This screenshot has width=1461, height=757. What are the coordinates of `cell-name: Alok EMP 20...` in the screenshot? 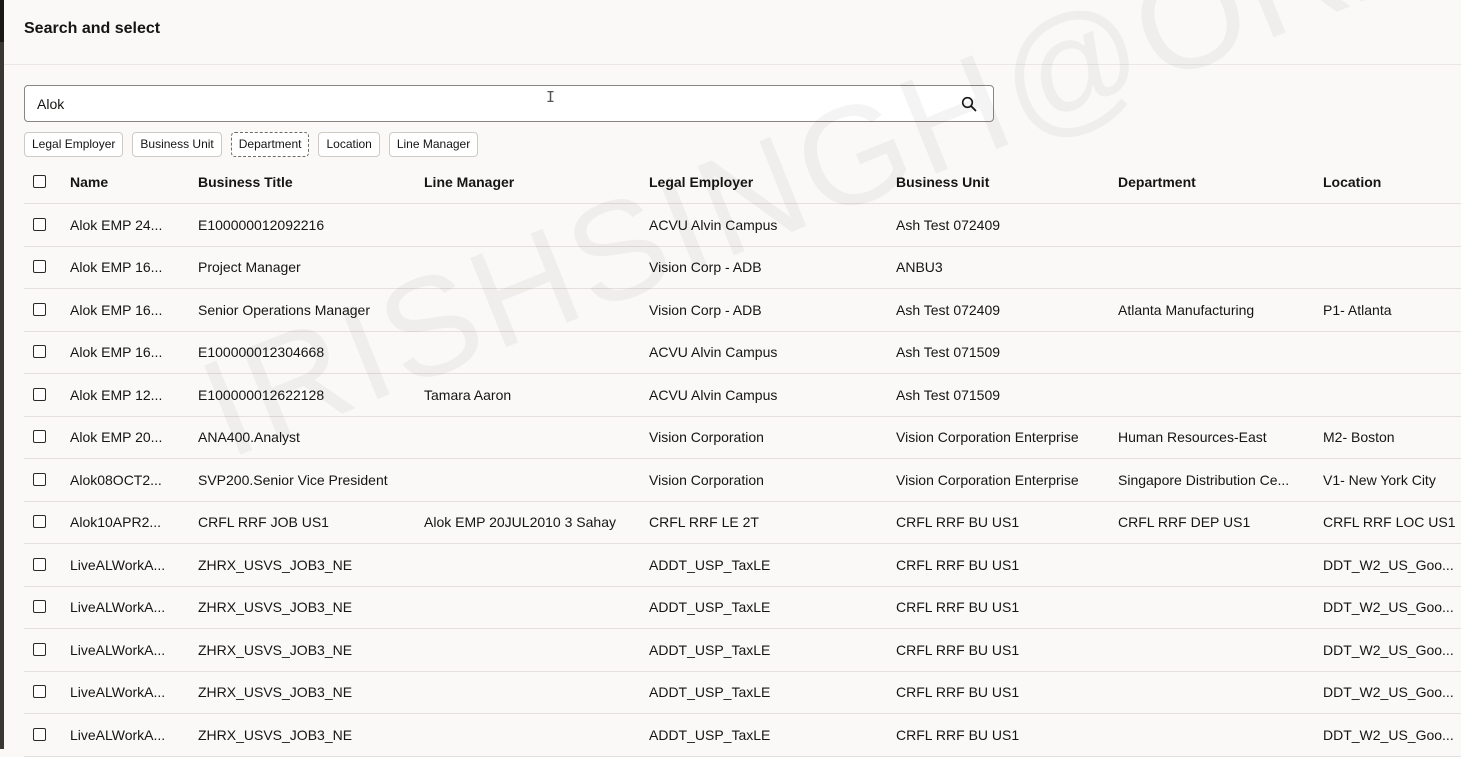 It's located at (116, 437).